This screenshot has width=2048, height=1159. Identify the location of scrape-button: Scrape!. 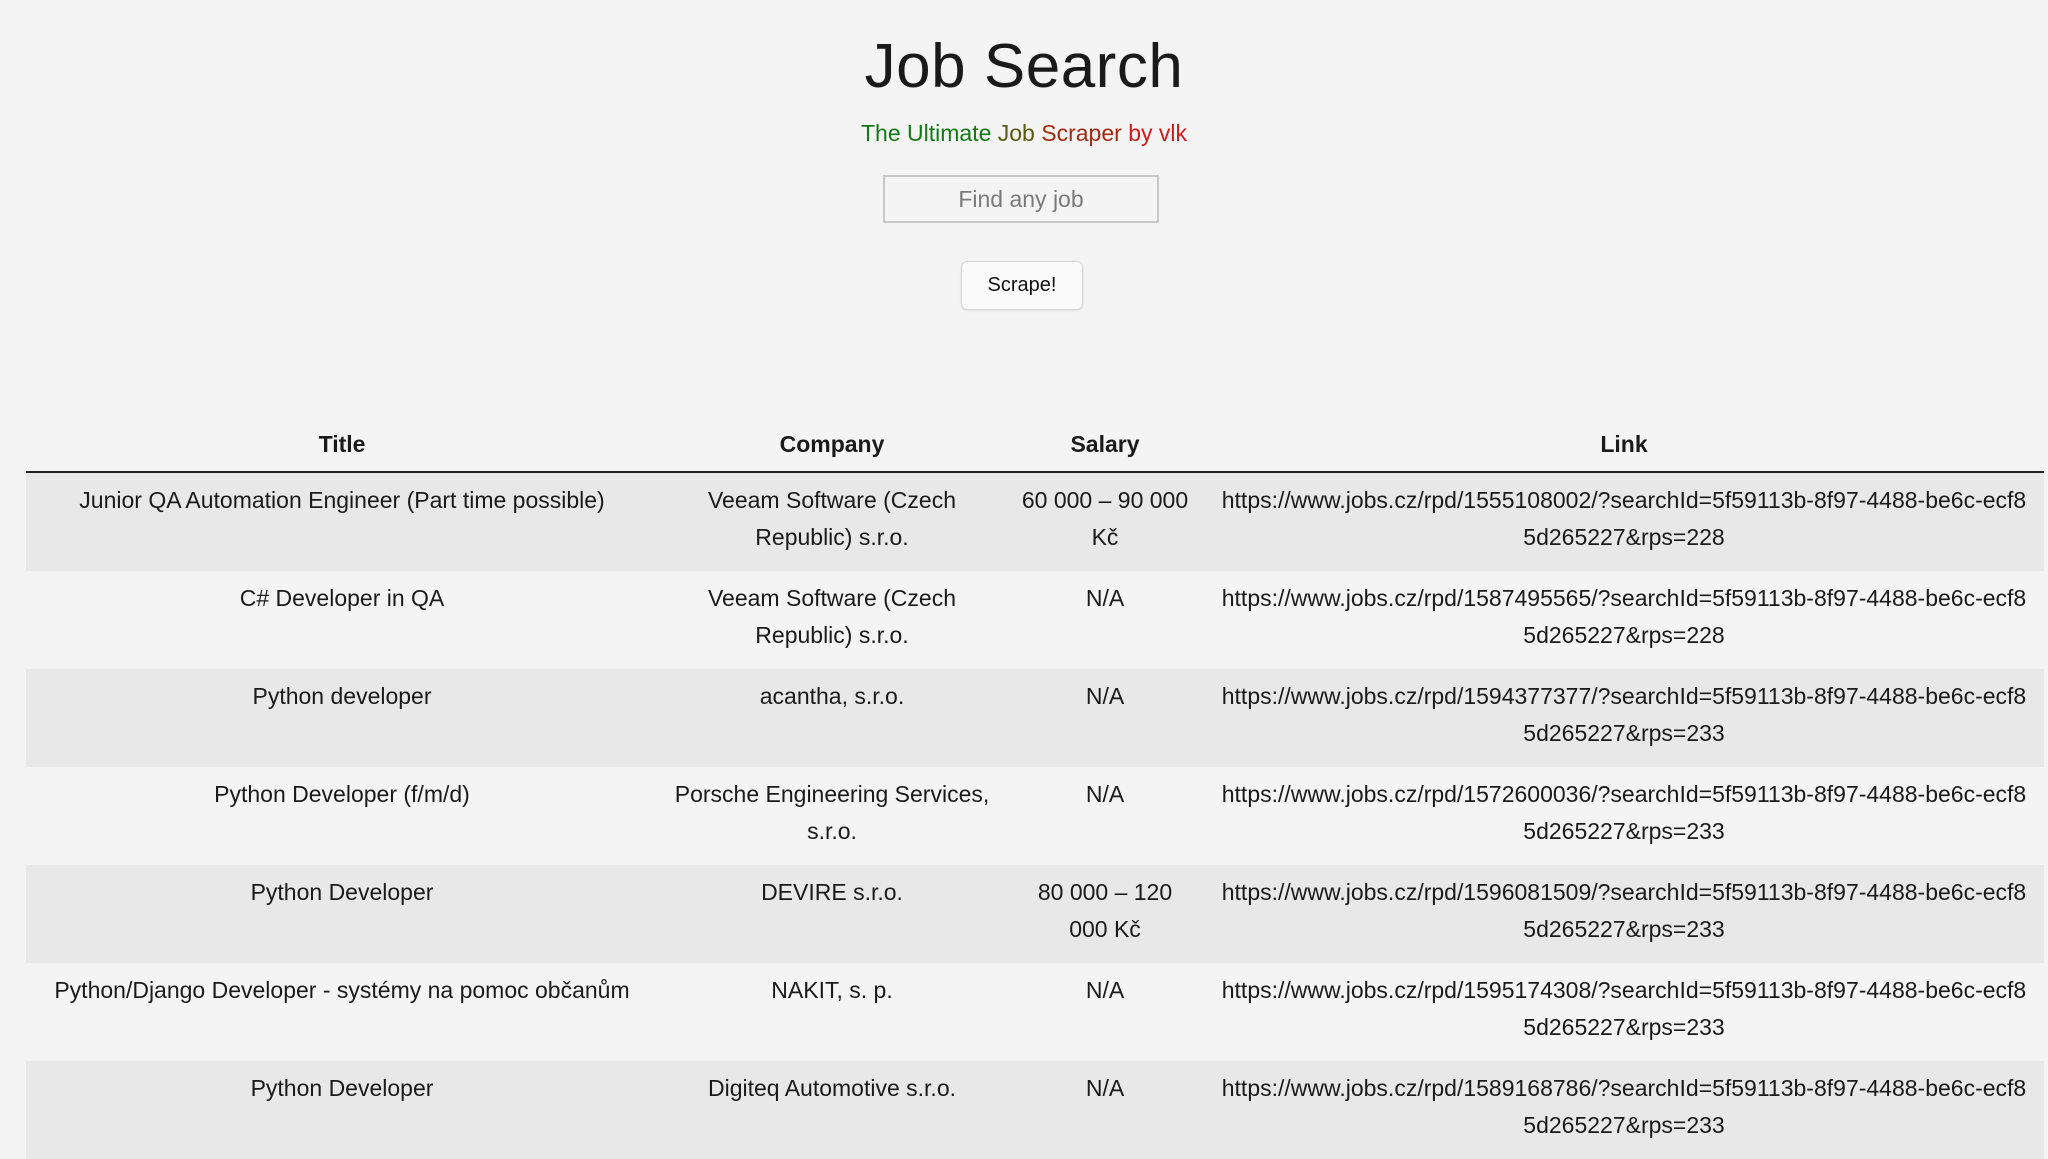
(1022, 285).